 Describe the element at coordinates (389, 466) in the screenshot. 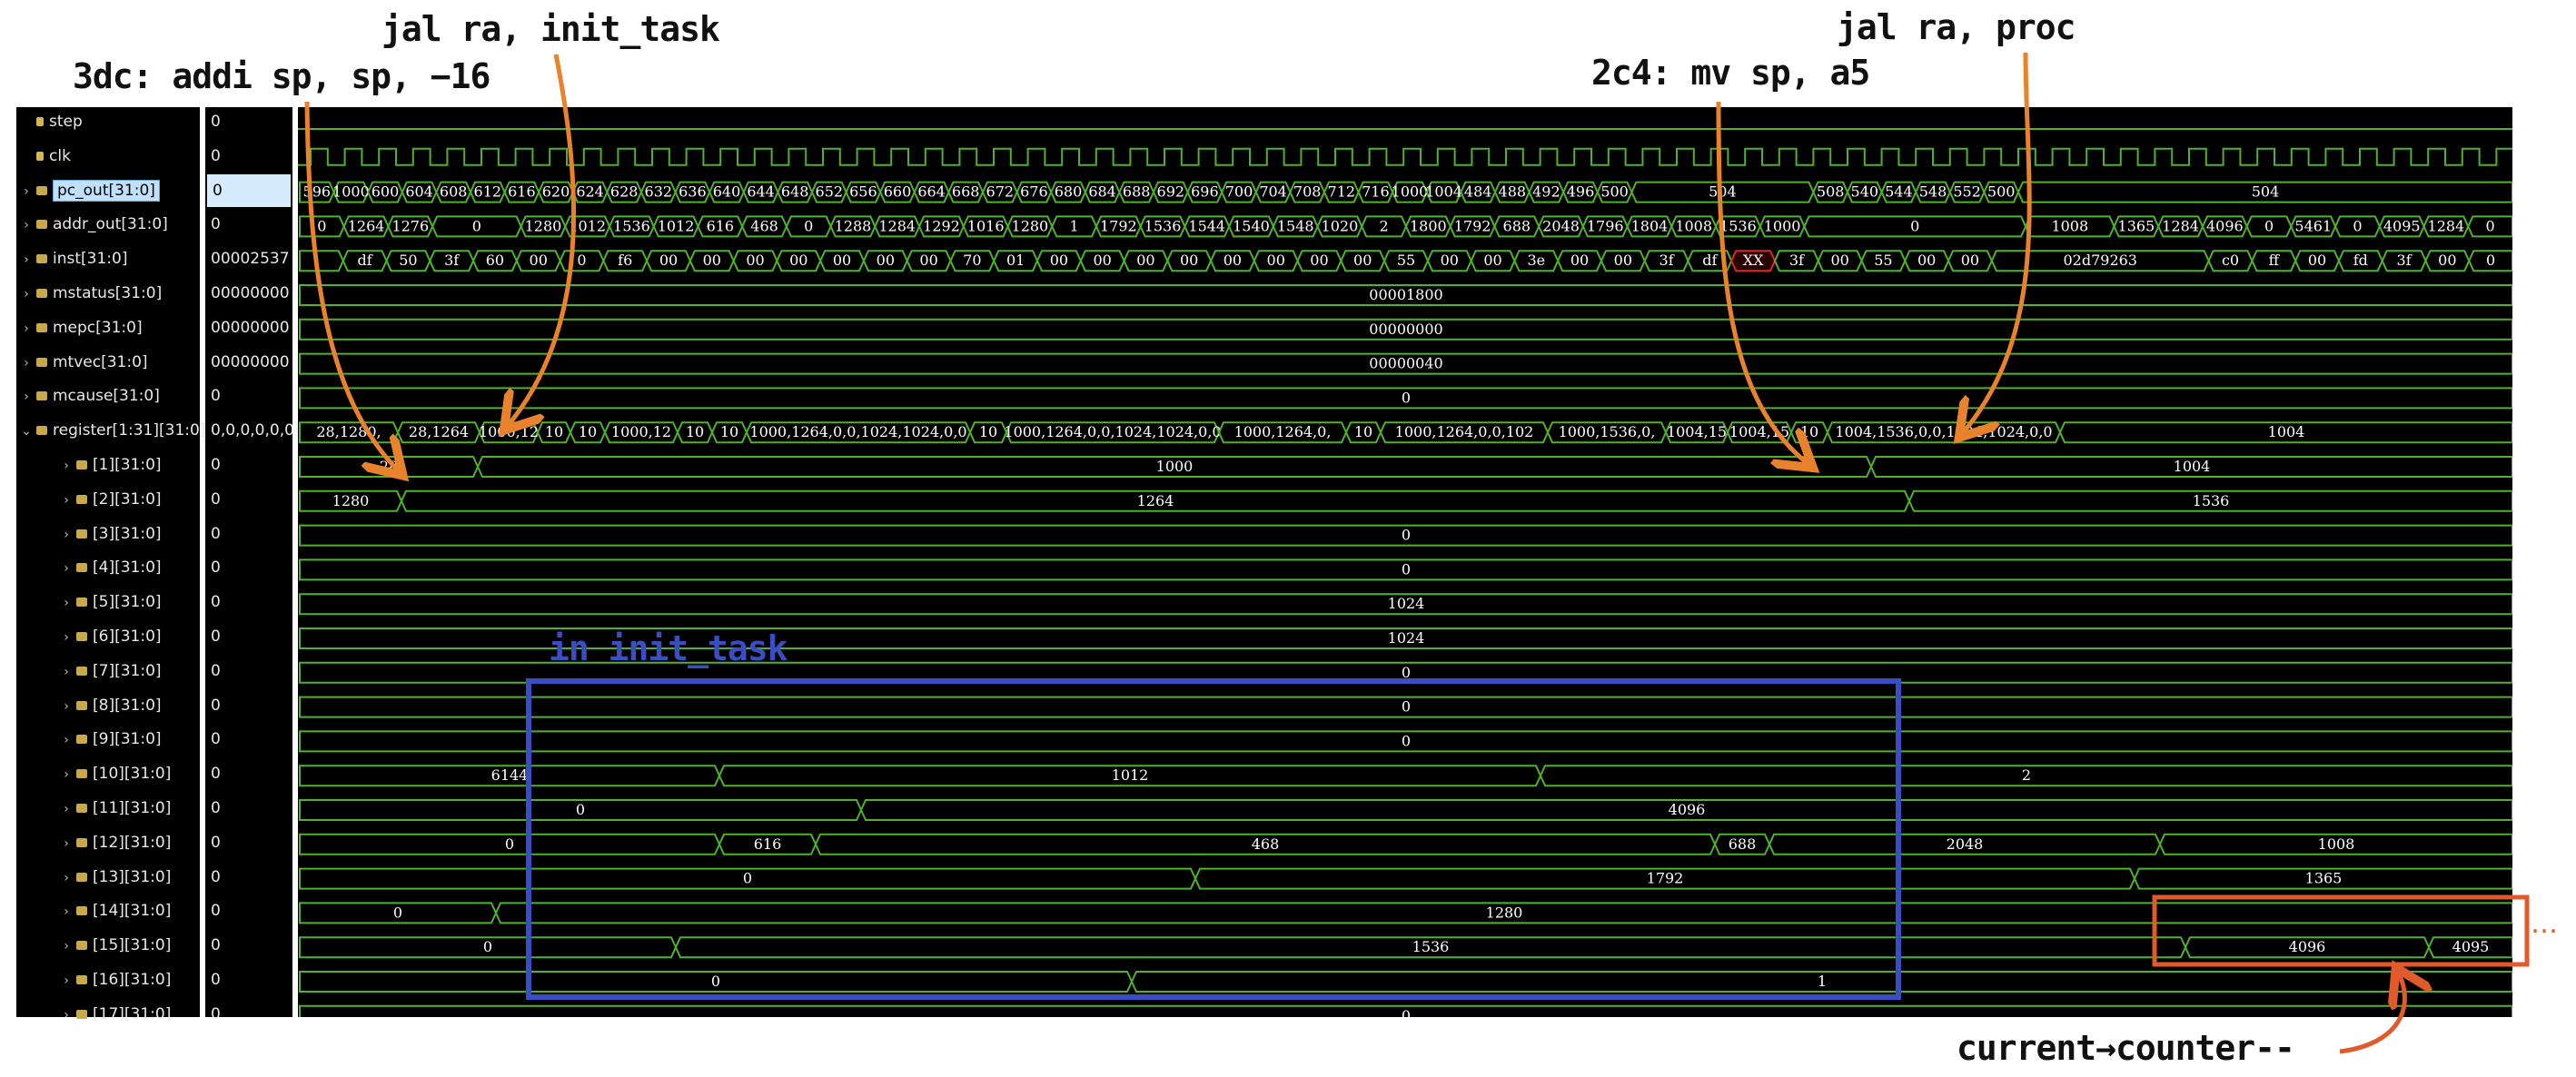

I see `r1-segment-value: 28` at that location.